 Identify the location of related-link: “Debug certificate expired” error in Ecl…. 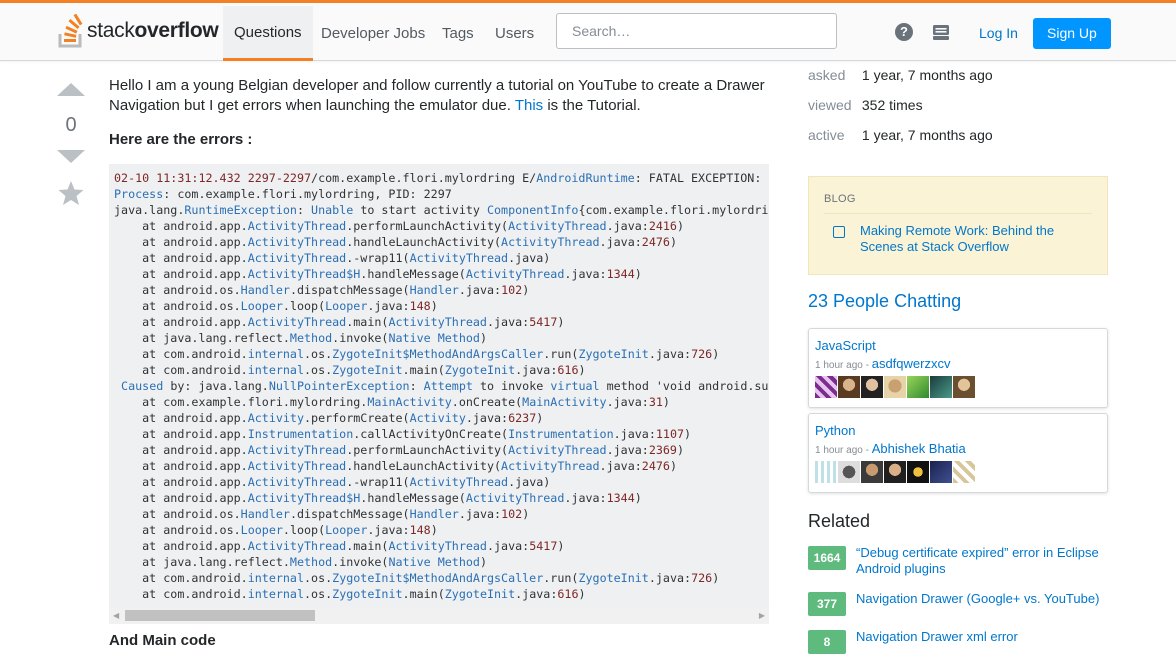
(981, 561).